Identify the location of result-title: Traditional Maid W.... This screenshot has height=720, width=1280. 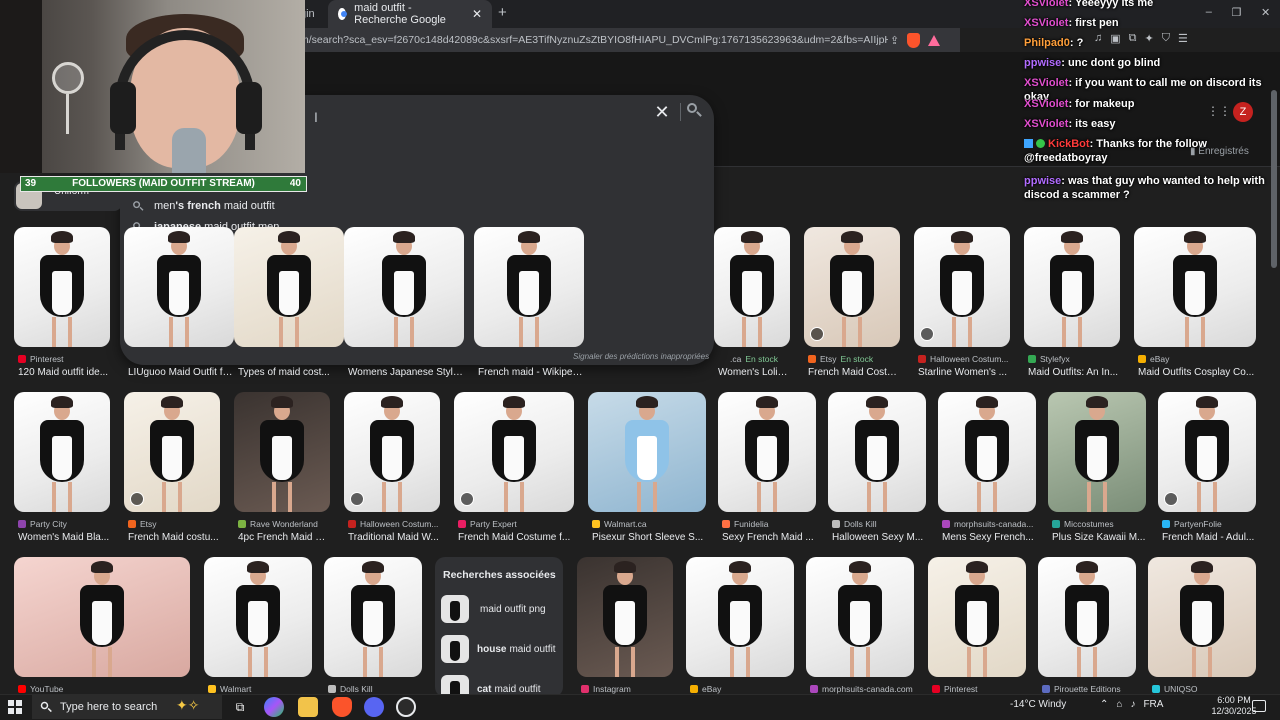
(394, 537).